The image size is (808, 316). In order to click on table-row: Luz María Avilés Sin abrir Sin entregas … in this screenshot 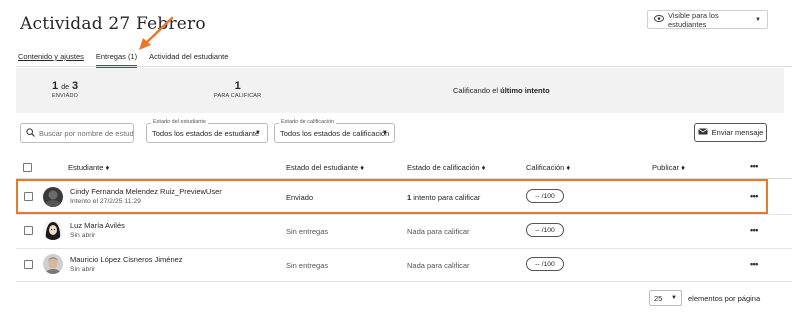, I will do `click(404, 231)`.